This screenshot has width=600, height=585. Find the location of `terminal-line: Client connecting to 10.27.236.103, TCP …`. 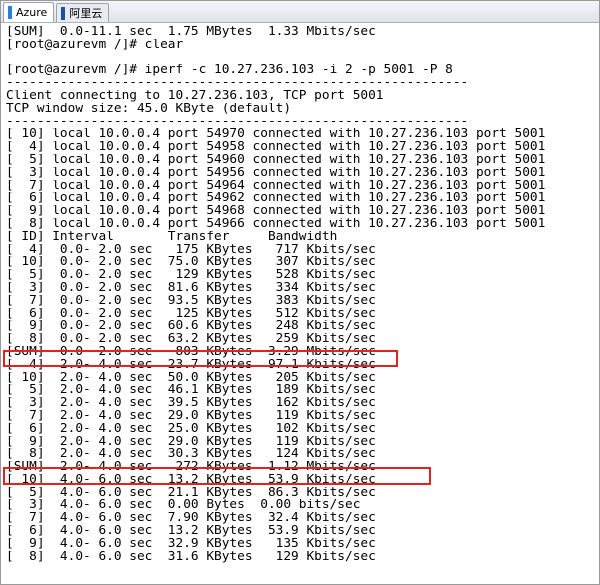

terminal-line: Client connecting to 10.27.236.103, TCP … is located at coordinates (195, 96).